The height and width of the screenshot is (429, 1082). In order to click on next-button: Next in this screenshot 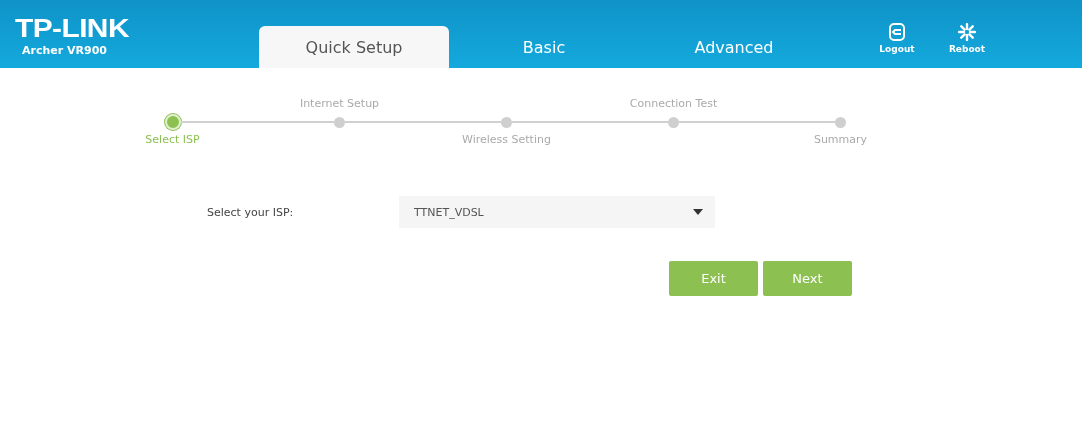, I will do `click(807, 278)`.